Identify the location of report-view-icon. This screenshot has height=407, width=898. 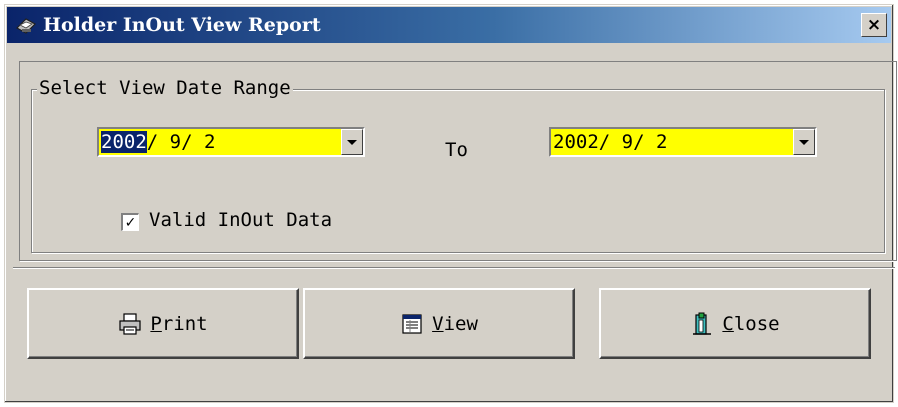
(412, 323).